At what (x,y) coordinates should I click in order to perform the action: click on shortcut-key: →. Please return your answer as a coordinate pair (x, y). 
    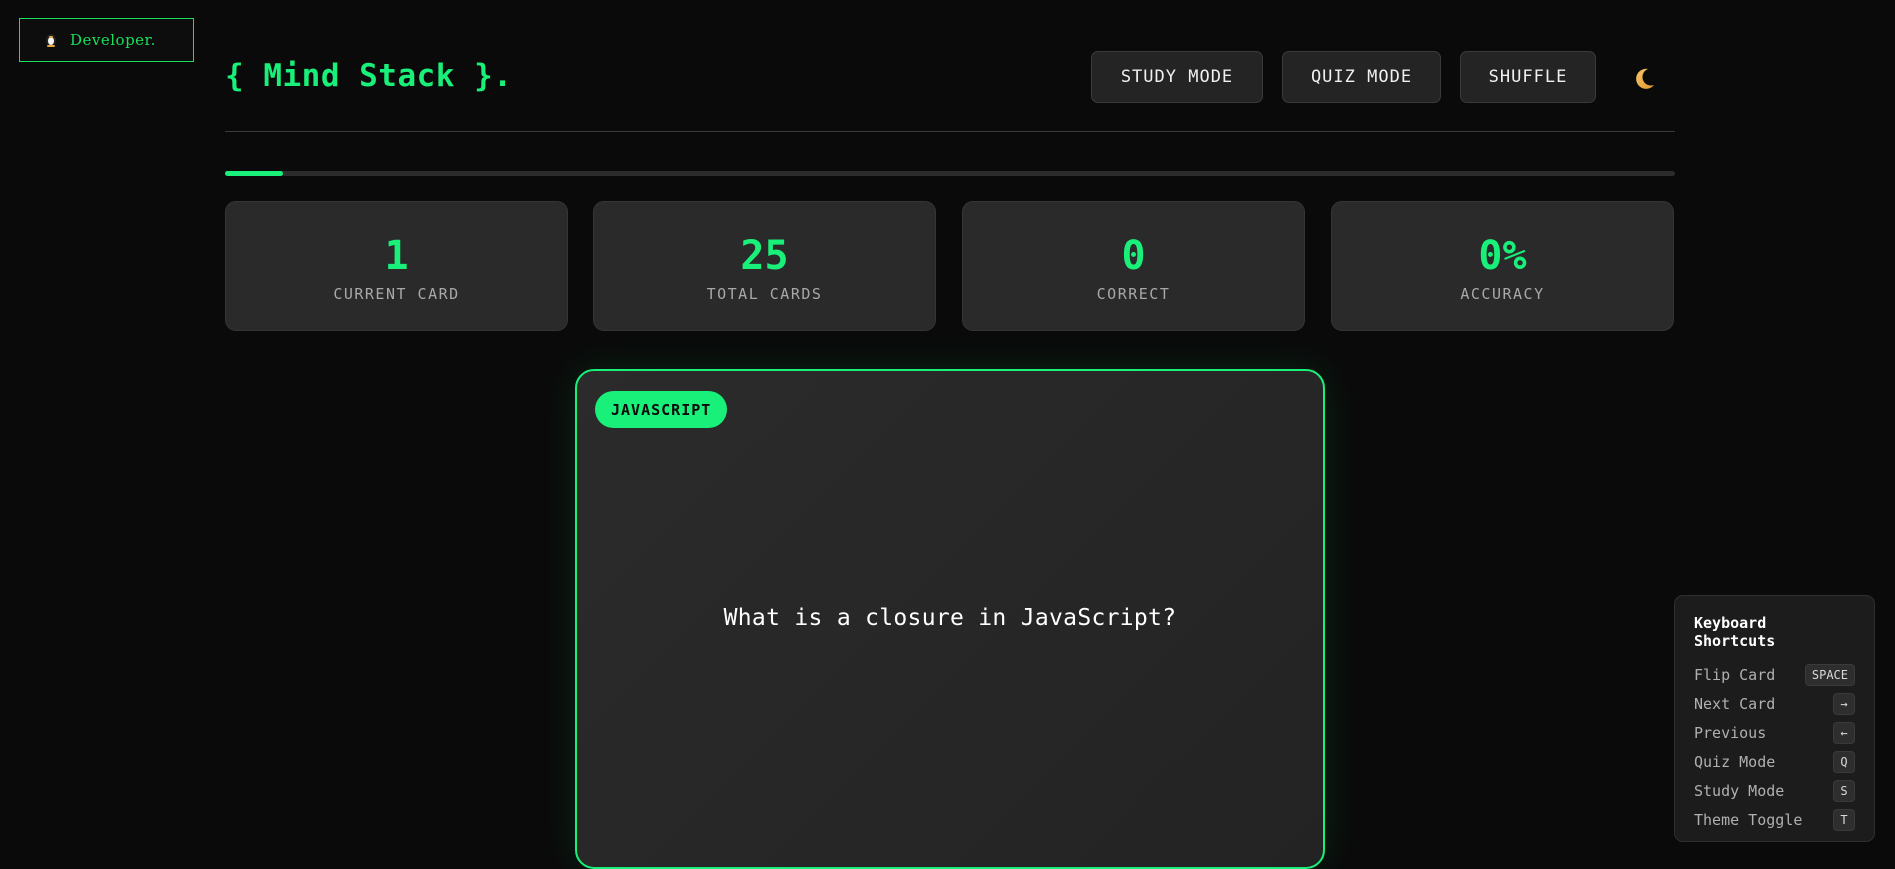
    Looking at the image, I should click on (1844, 703).